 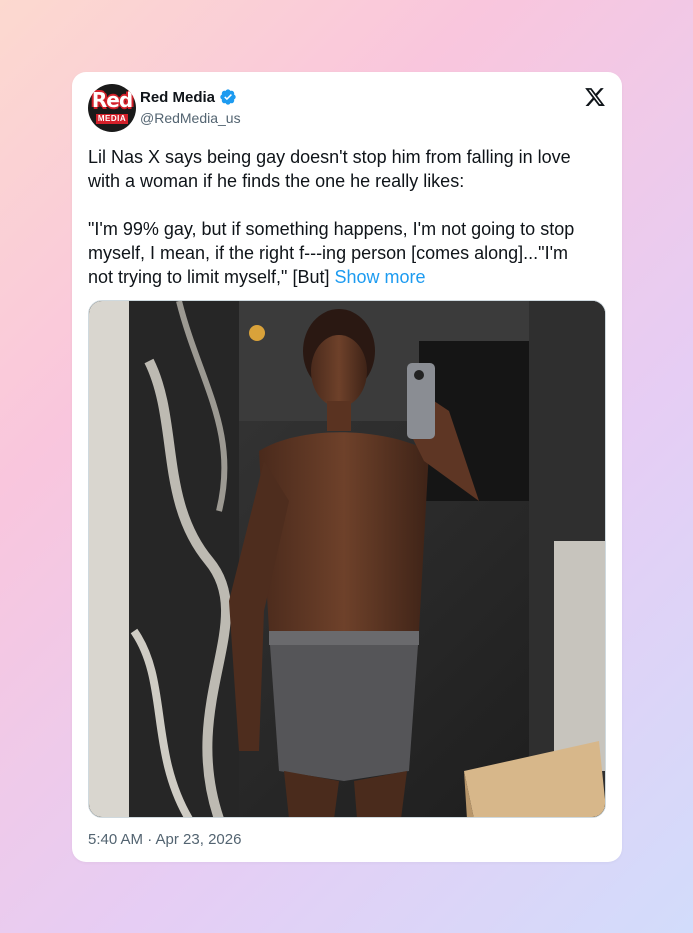 What do you see at coordinates (595, 97) in the screenshot?
I see `x-logo-icon` at bounding box center [595, 97].